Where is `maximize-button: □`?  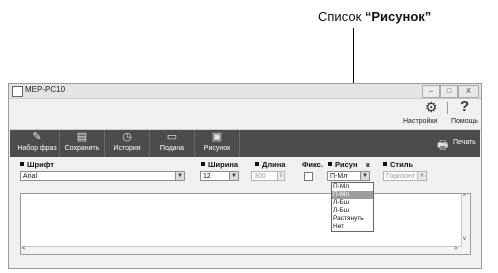
maximize-button: □ is located at coordinates (449, 91).